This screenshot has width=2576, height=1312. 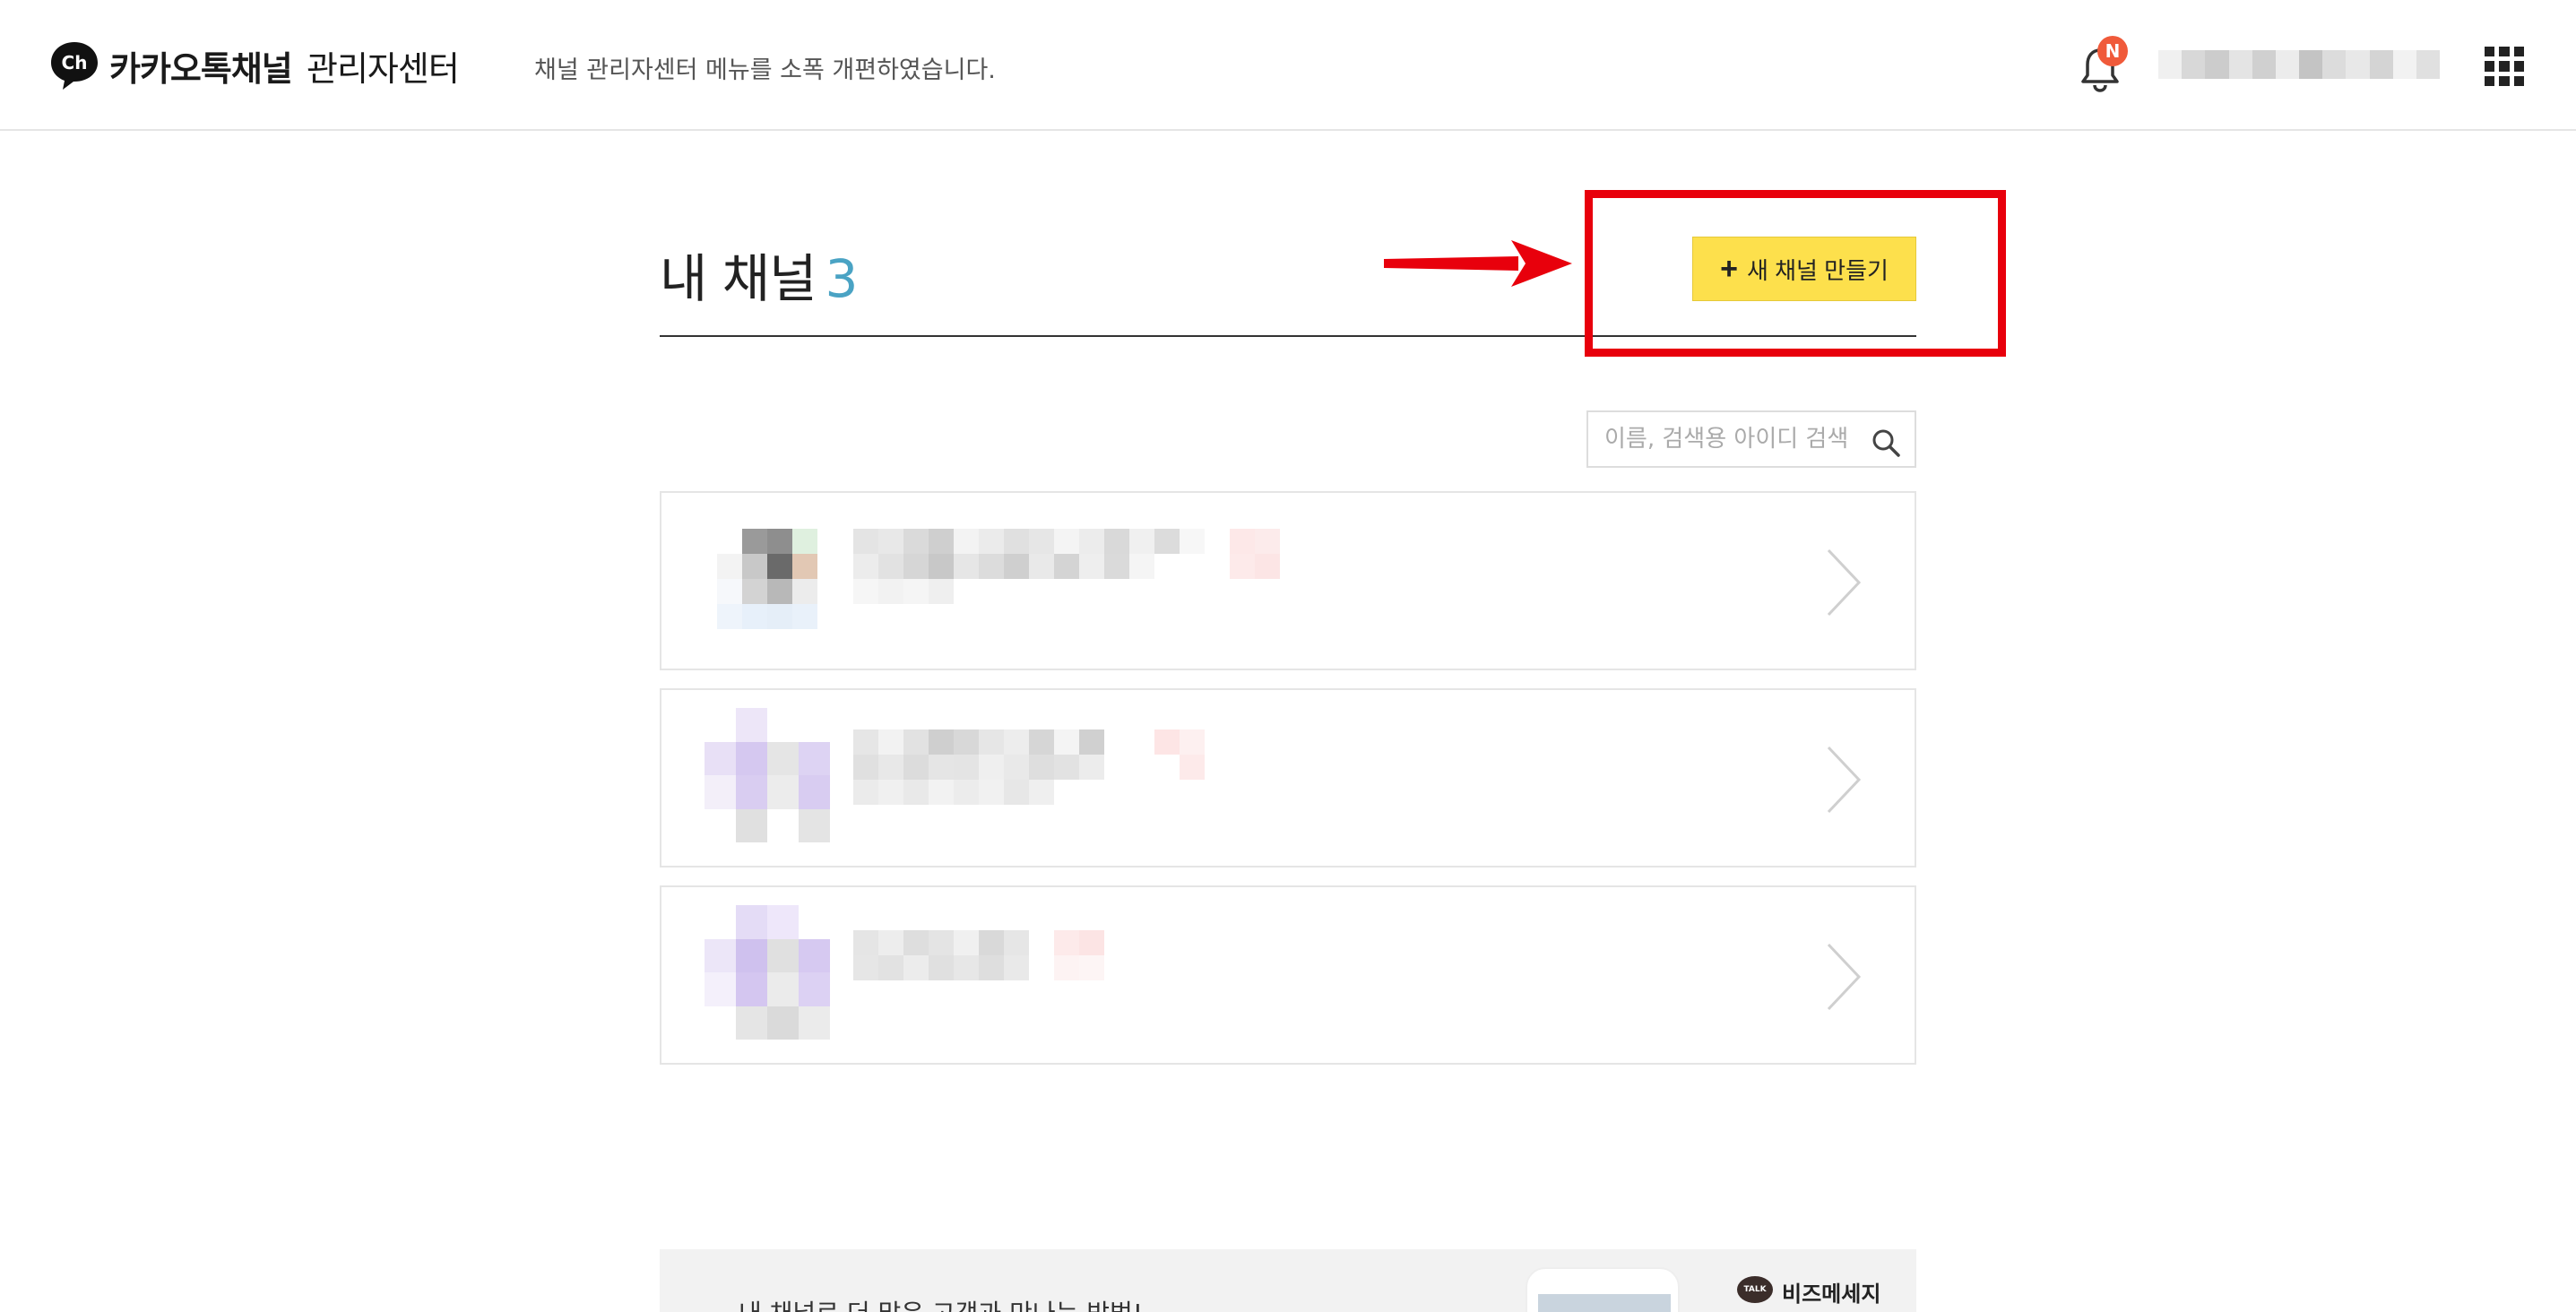 What do you see at coordinates (1817, 270) in the screenshot?
I see `new-channel-button-label: 새 채널 만들기` at bounding box center [1817, 270].